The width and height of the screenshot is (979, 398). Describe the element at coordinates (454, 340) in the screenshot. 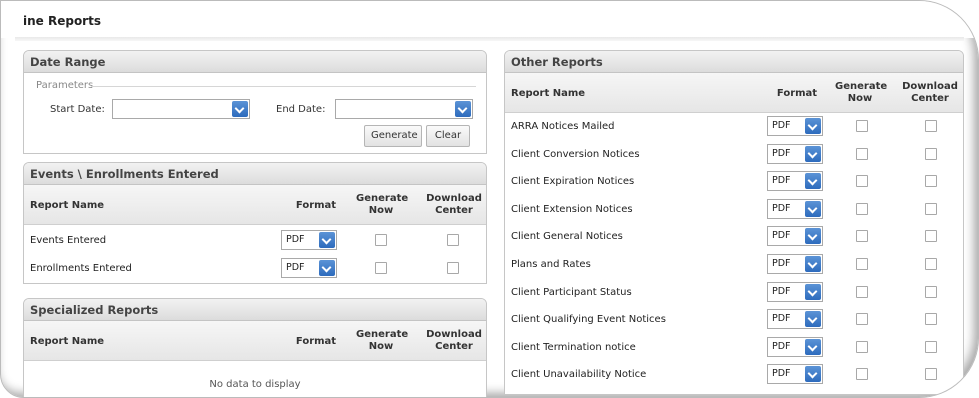

I see `col-download-center: Download Center` at that location.